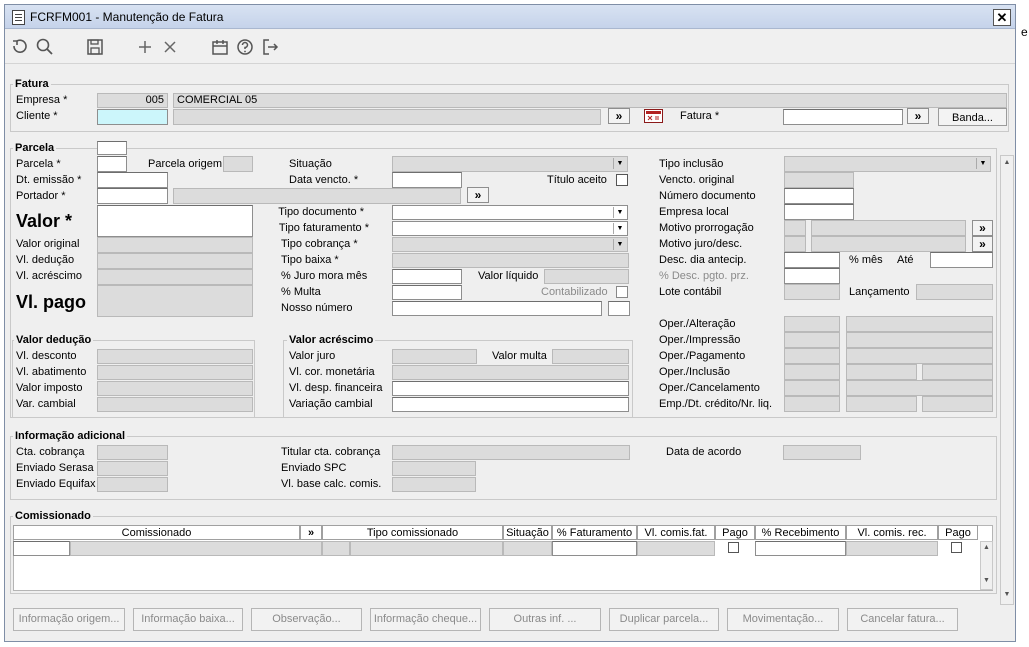  Describe the element at coordinates (706, 228) in the screenshot. I see `motivo-prorrogacao-label: Motivo prorrogação` at that location.